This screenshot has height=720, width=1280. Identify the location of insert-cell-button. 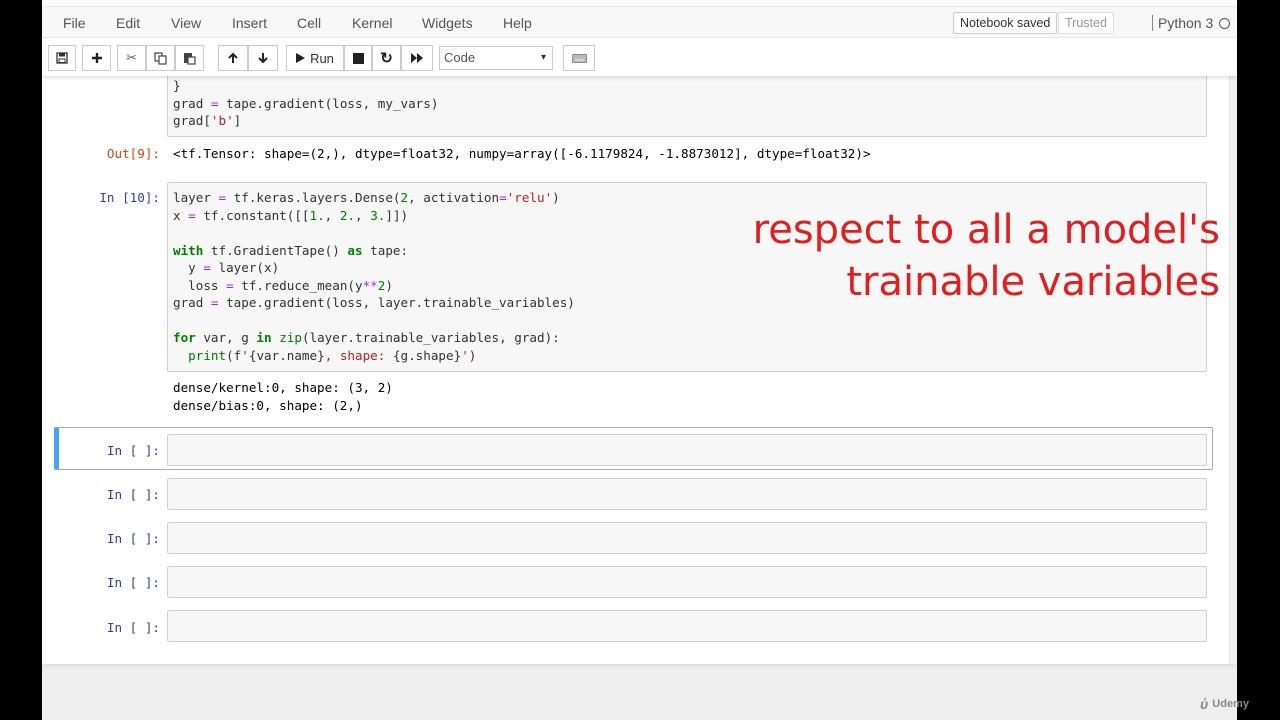
(96, 58).